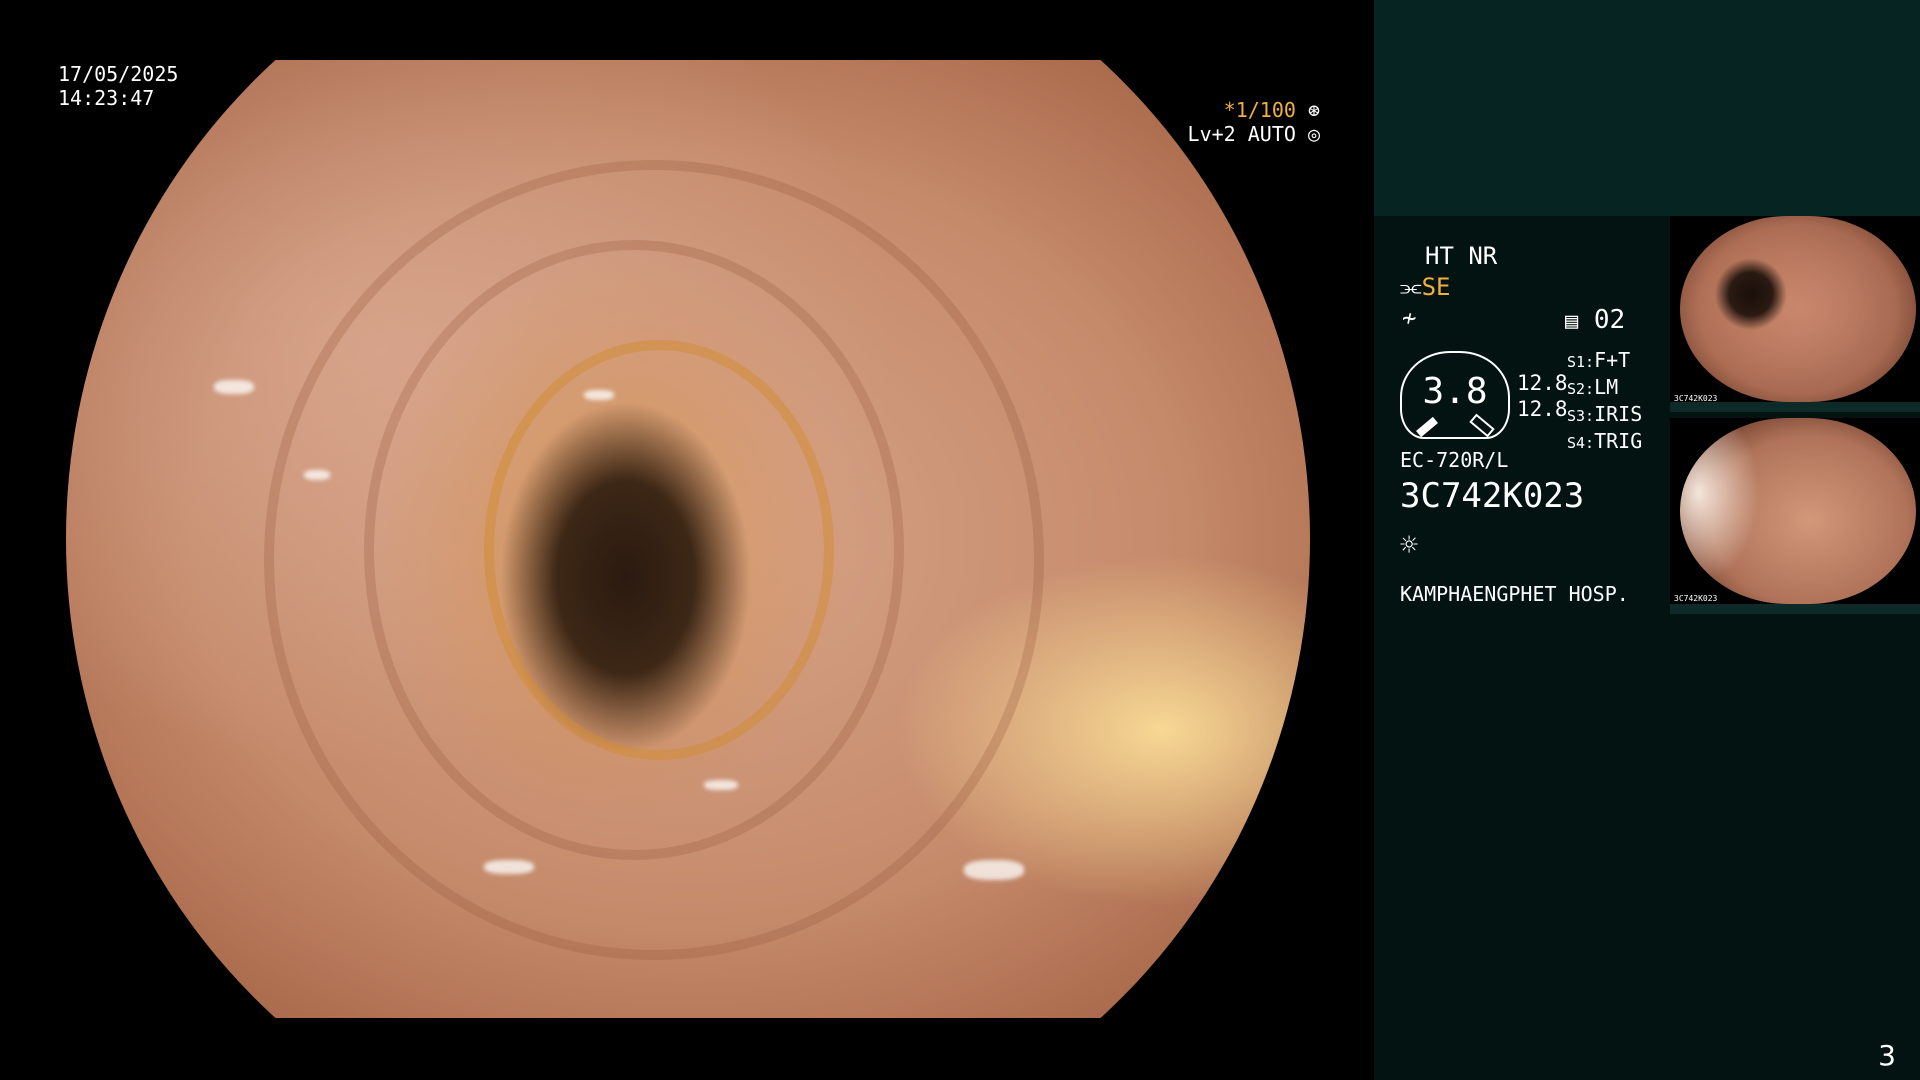 The image size is (1920, 1080). I want to click on switch-row: S1:F+T, so click(1599, 360).